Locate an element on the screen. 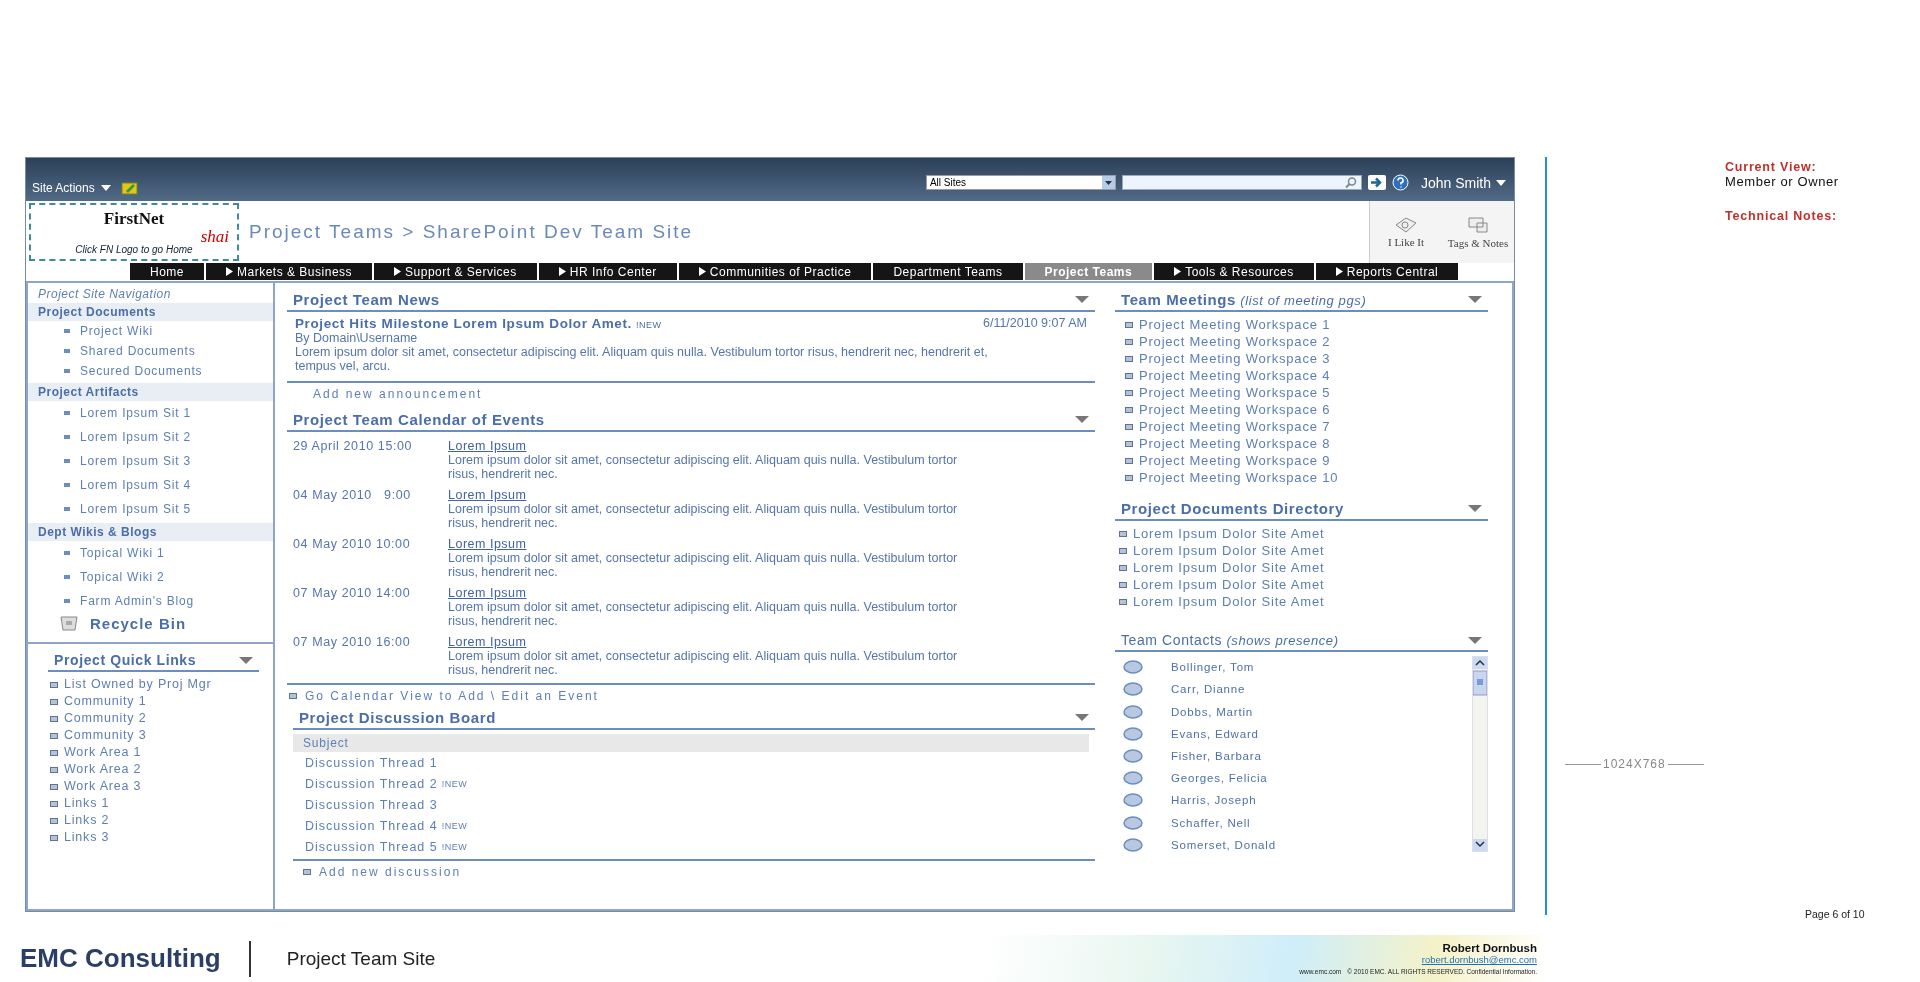  discussion-thread: Discussion Thread 1 is located at coordinates (691, 762).